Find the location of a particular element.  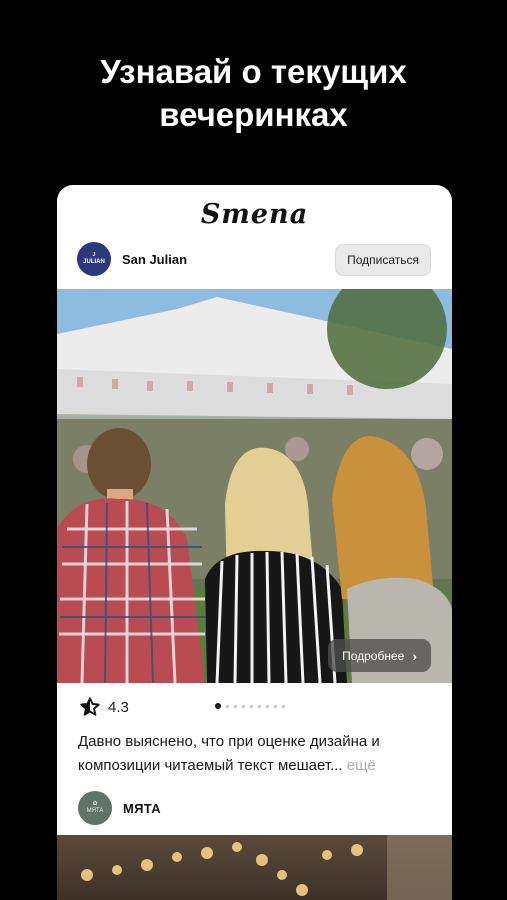

details-button: Подробнее › is located at coordinates (379, 655).